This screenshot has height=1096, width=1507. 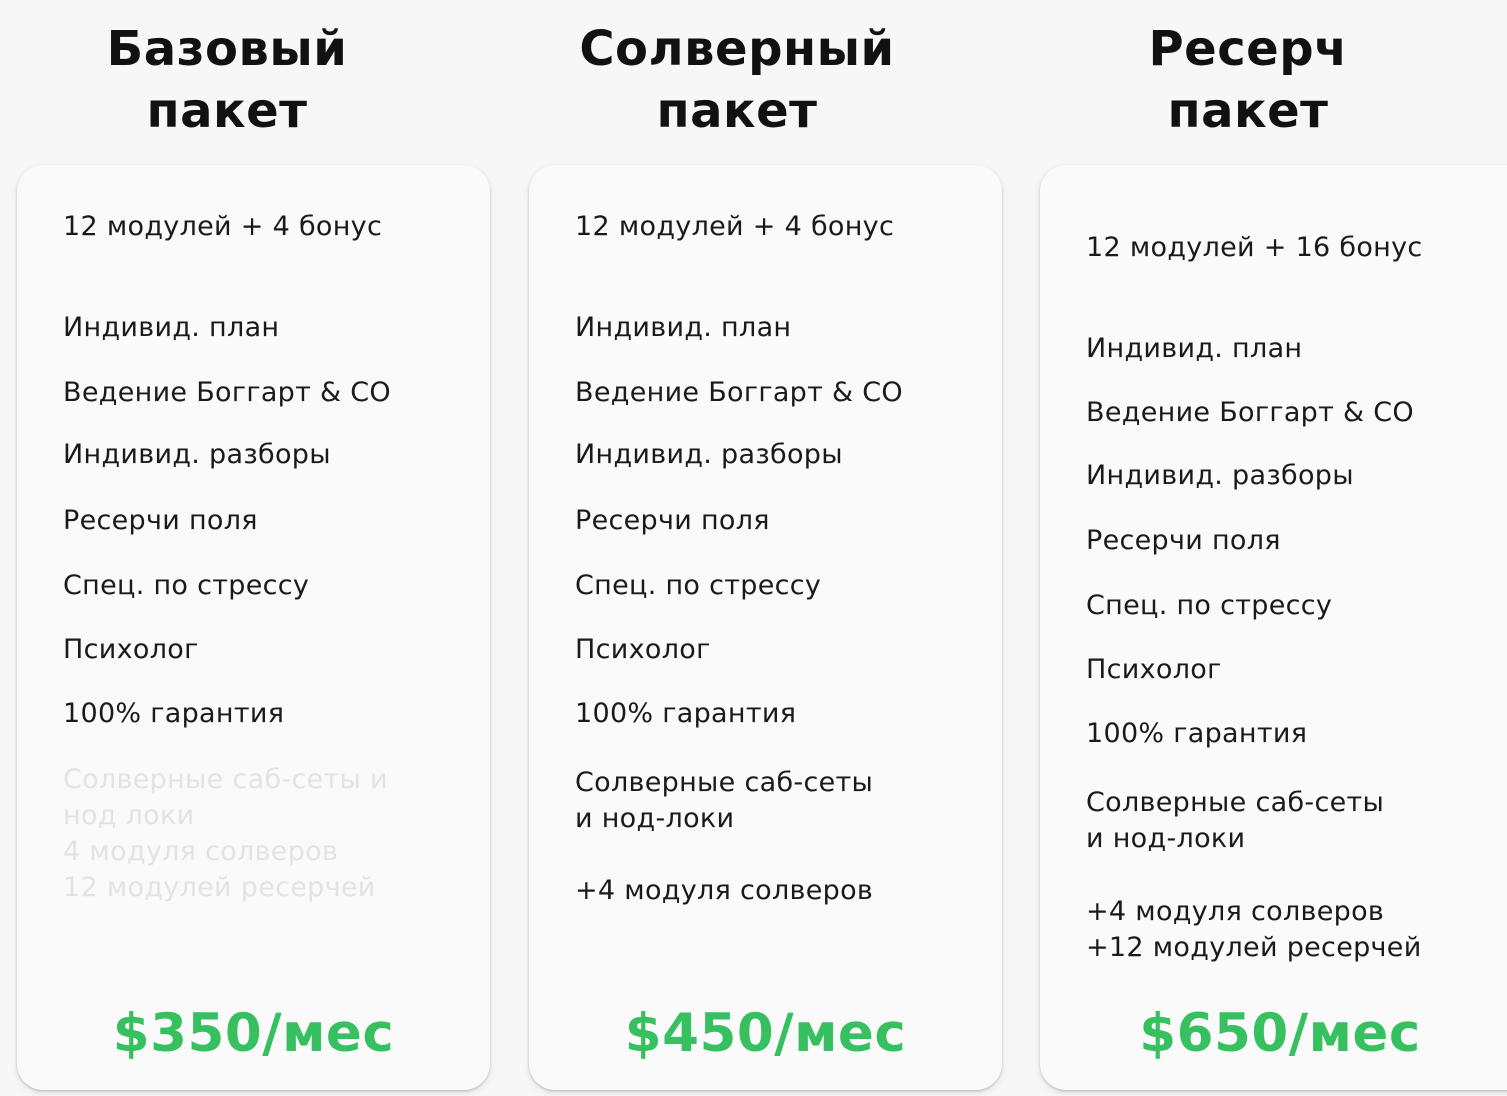 I want to click on package-title-solver: Солверный пакет, so click(x=737, y=80).